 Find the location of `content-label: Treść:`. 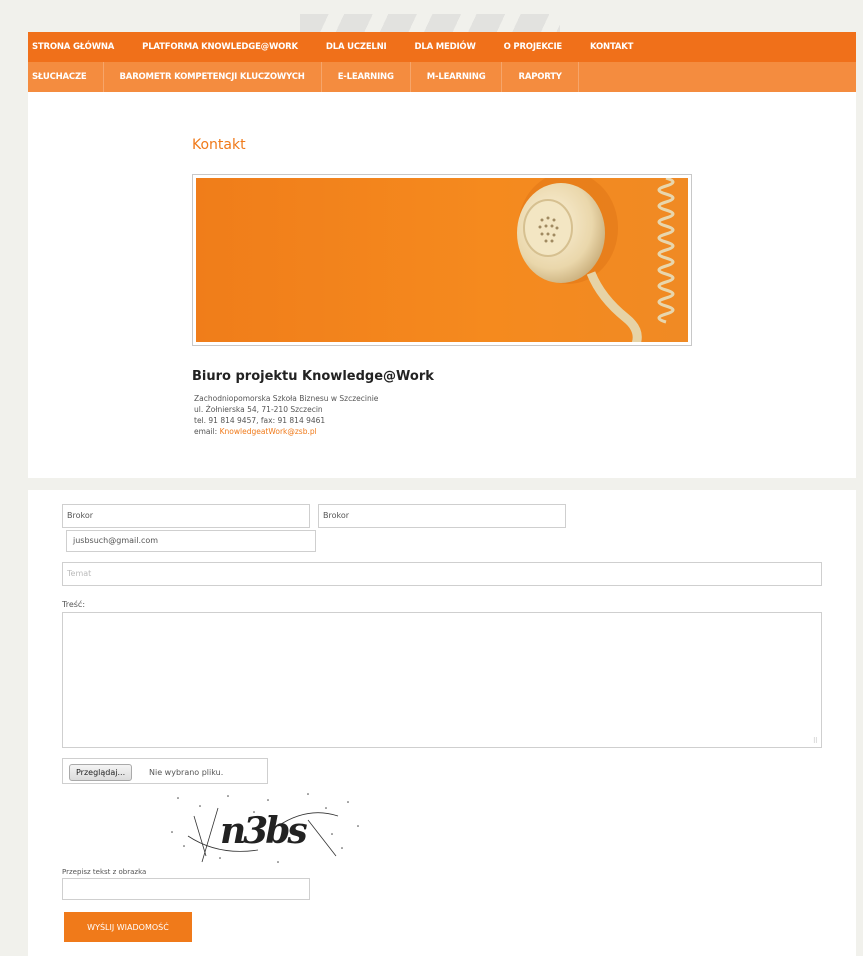

content-label: Treść: is located at coordinates (74, 604).